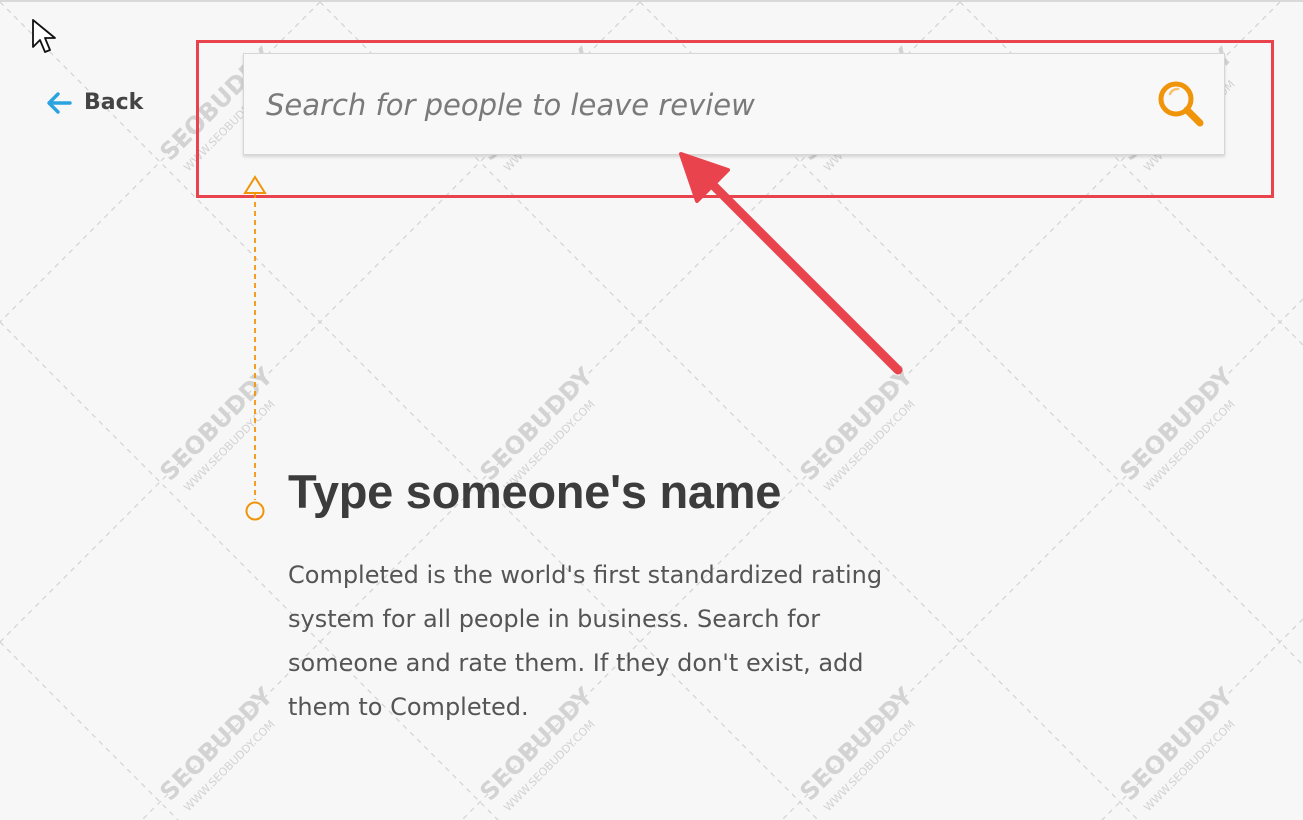  I want to click on back-button: Back, so click(94, 102).